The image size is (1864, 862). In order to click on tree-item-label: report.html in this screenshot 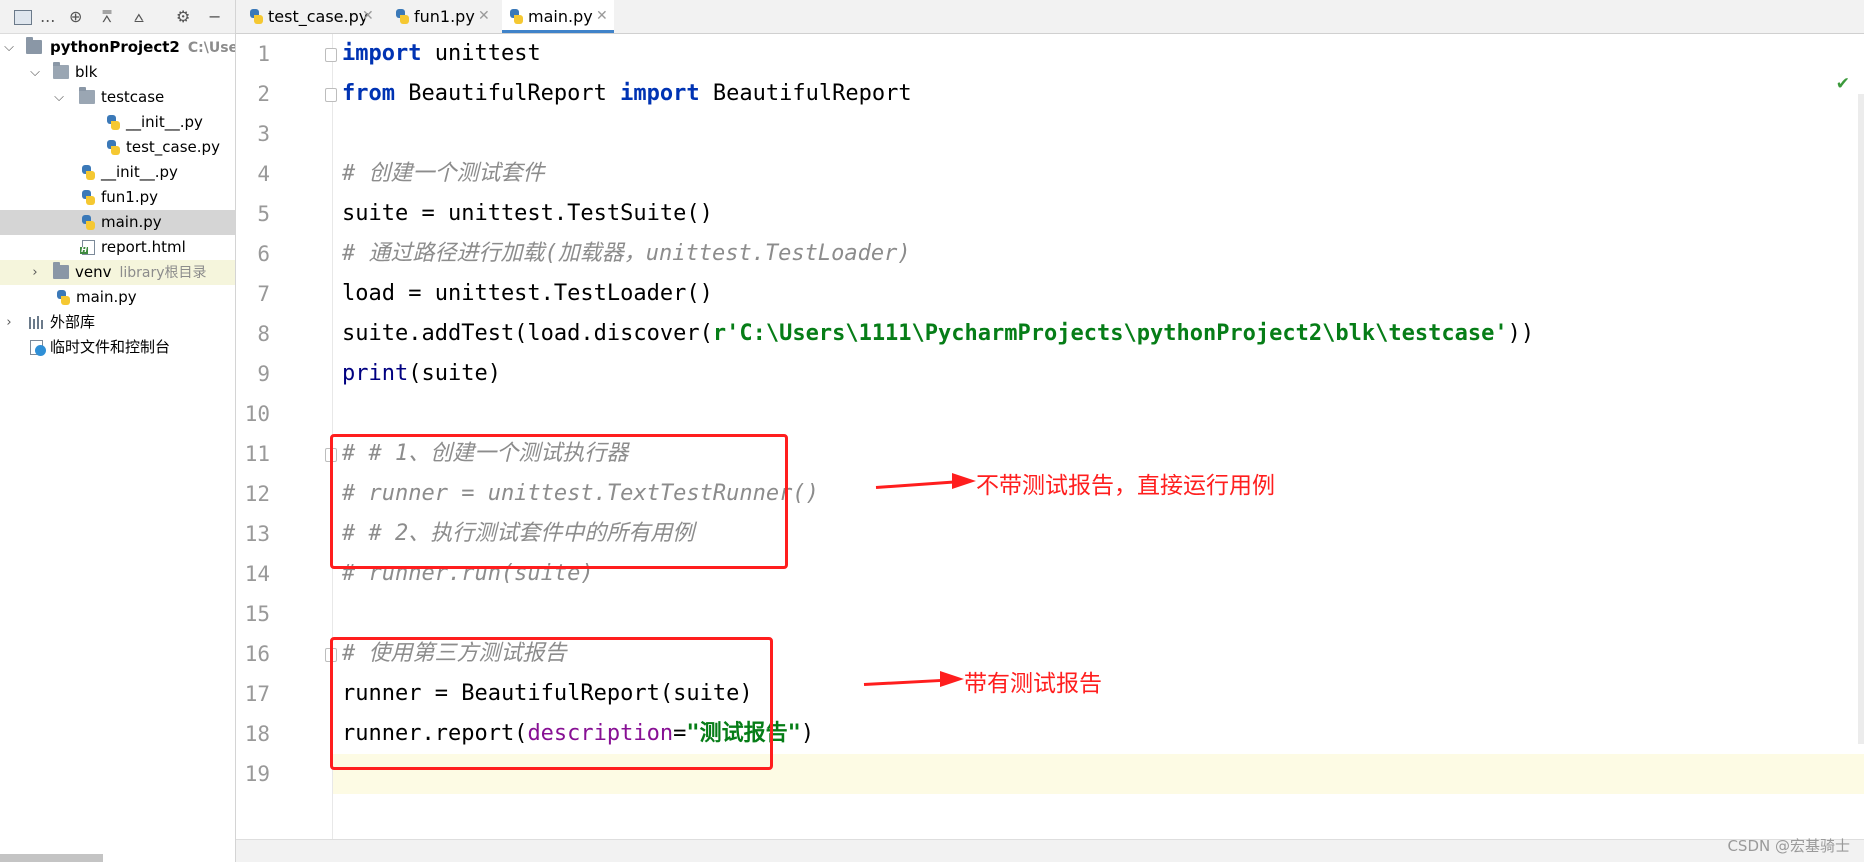, I will do `click(143, 247)`.